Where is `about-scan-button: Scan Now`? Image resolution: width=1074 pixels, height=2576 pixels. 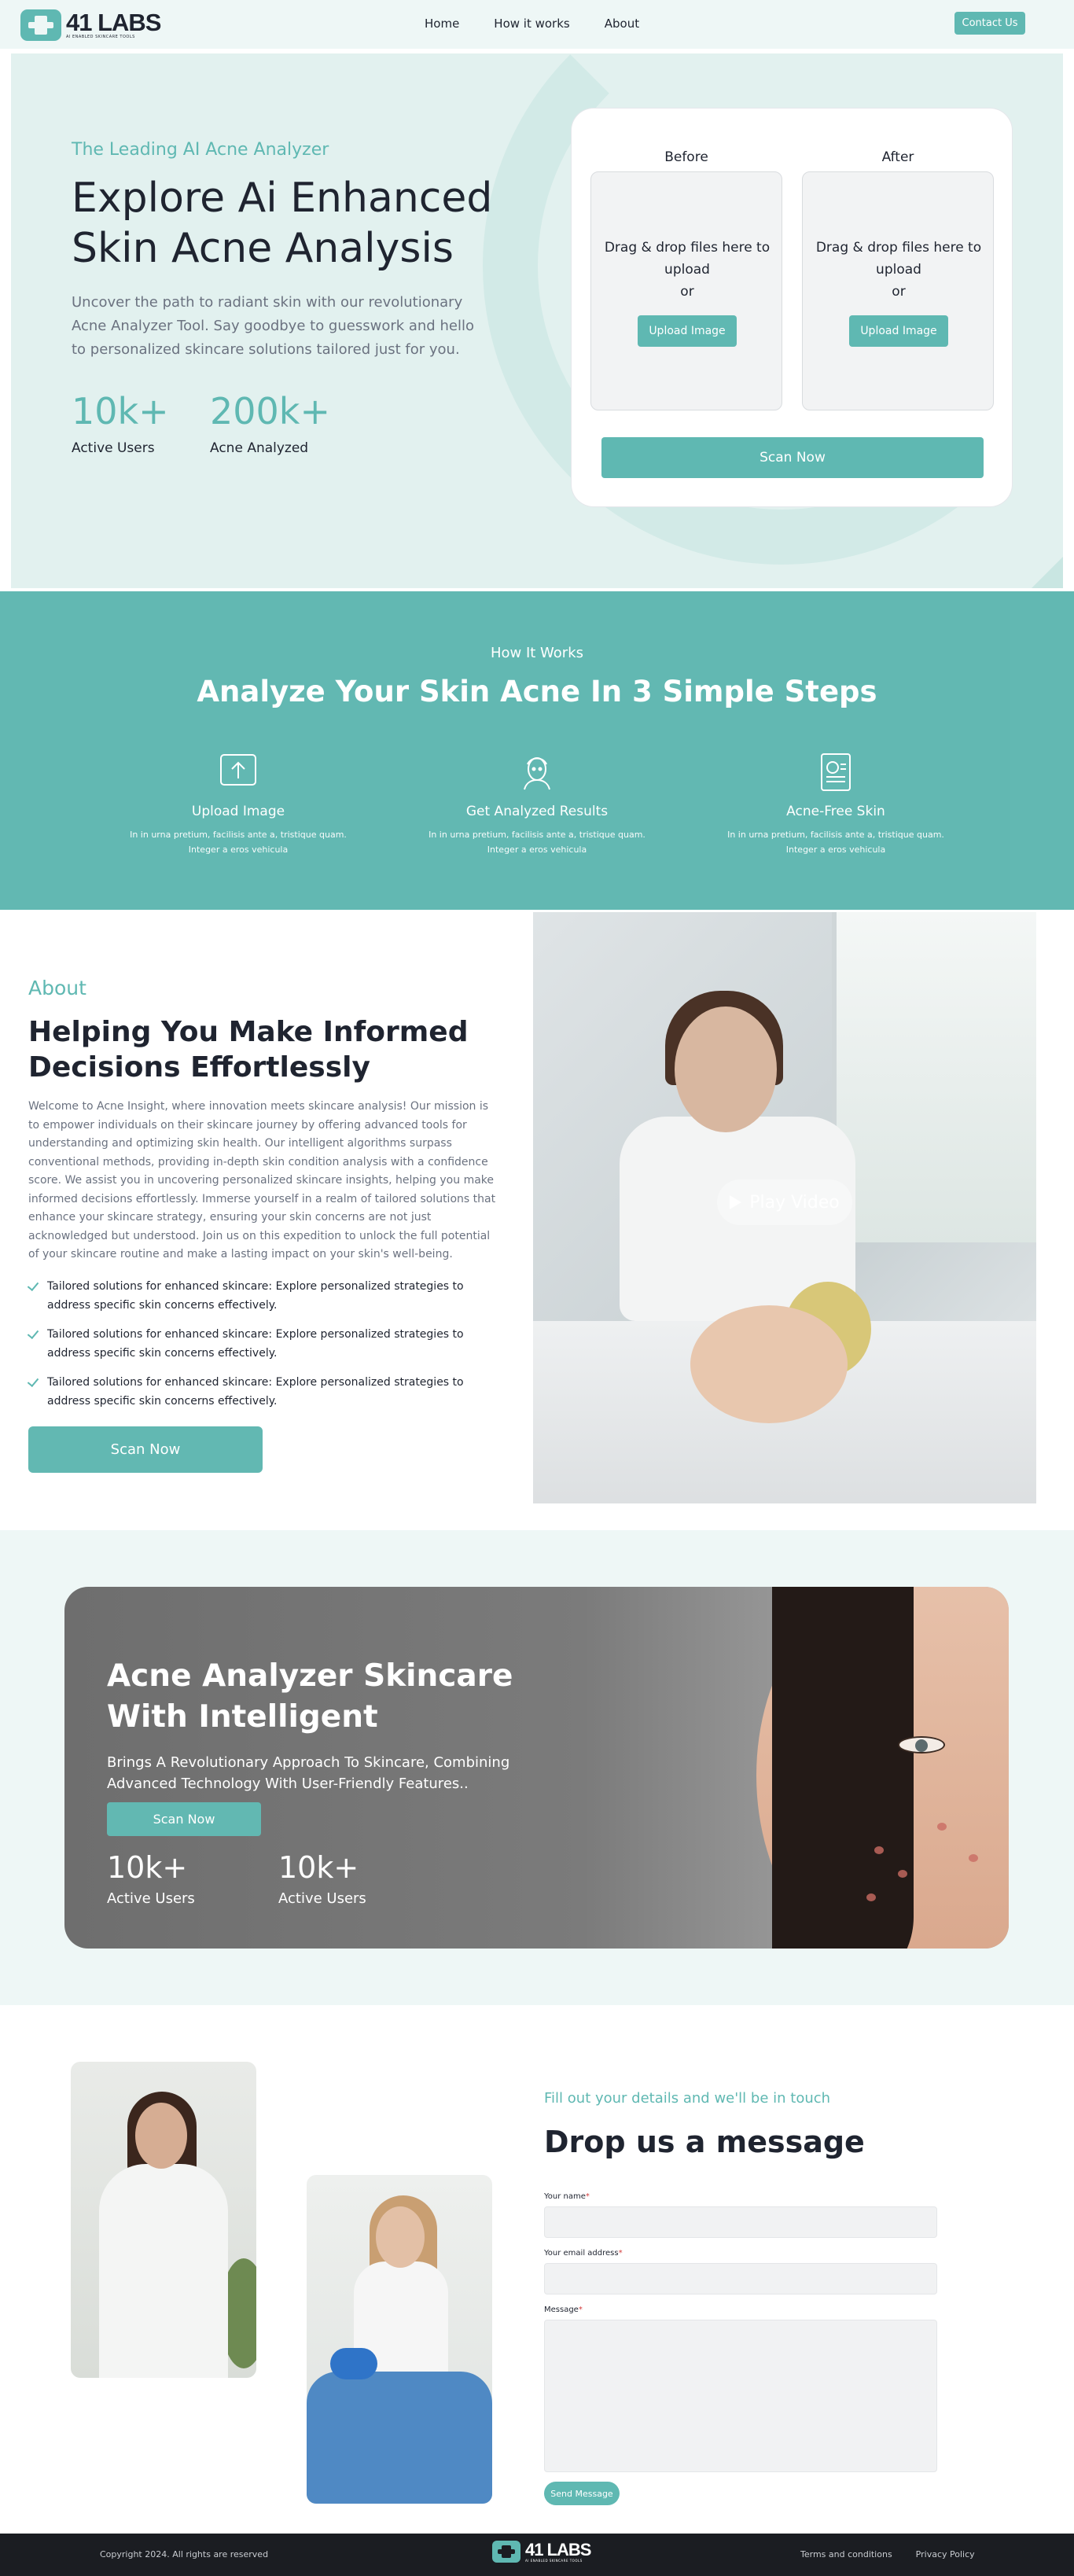 about-scan-button: Scan Now is located at coordinates (146, 1449).